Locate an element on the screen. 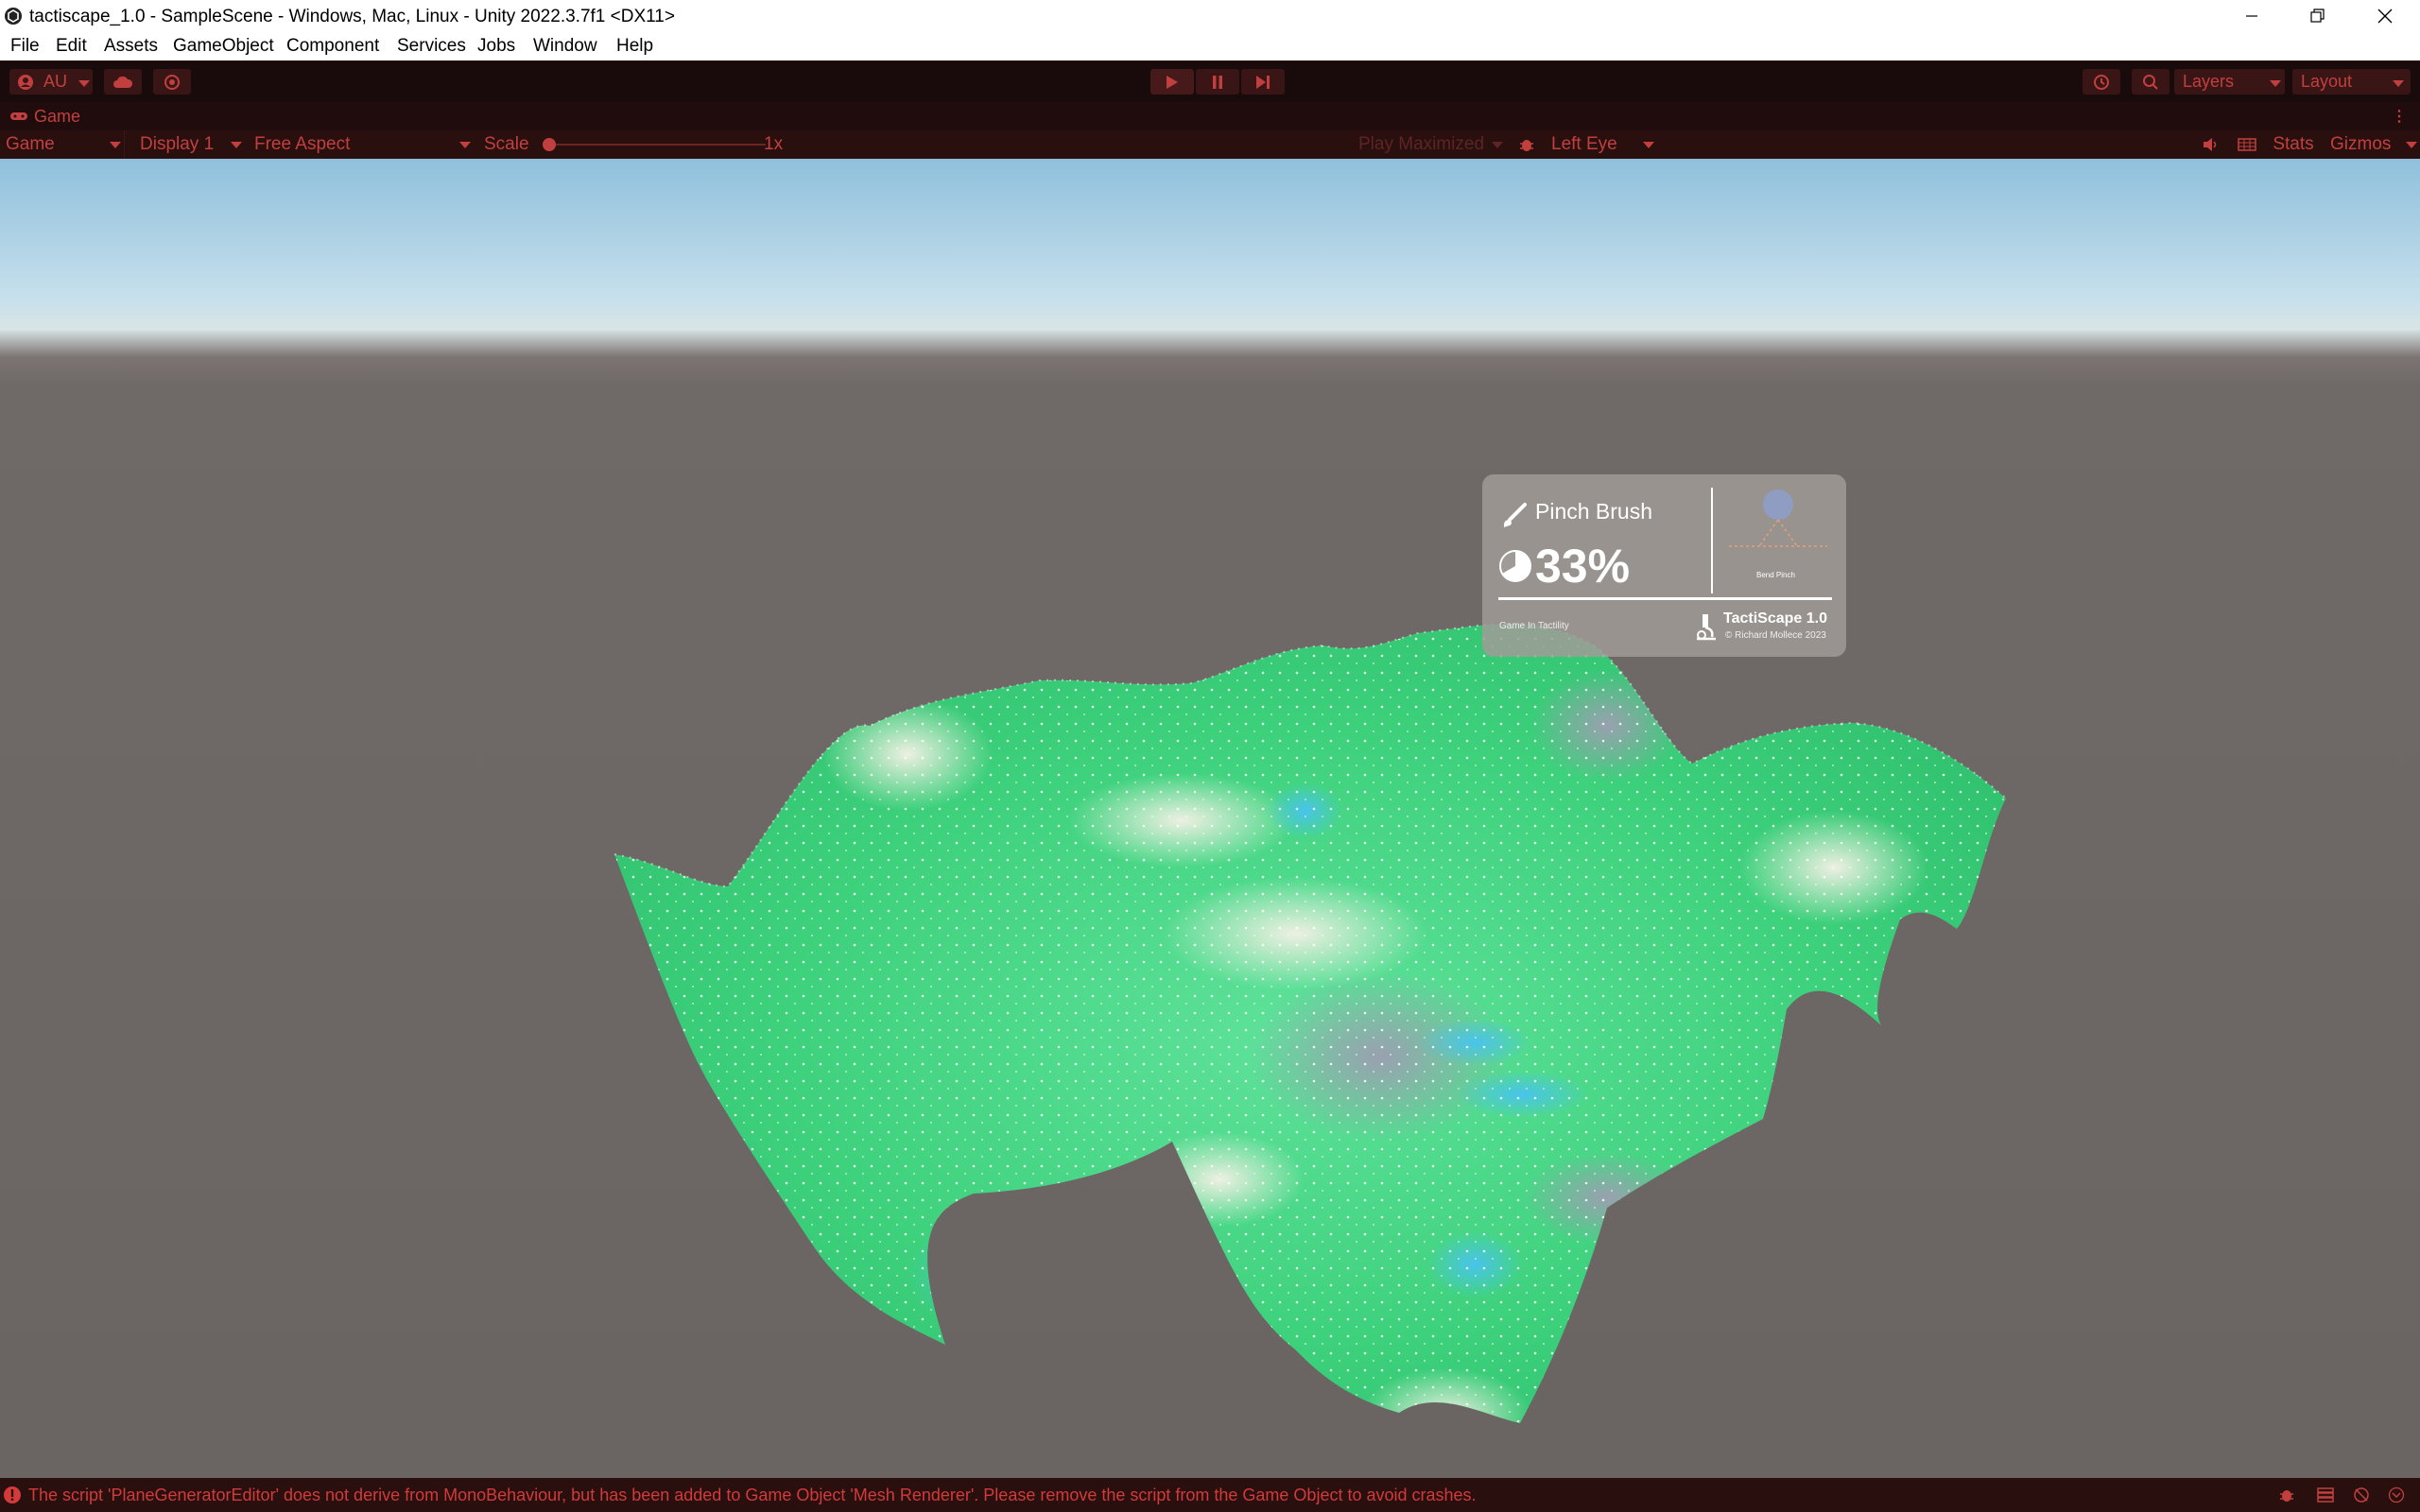  collab-button is located at coordinates (172, 81).